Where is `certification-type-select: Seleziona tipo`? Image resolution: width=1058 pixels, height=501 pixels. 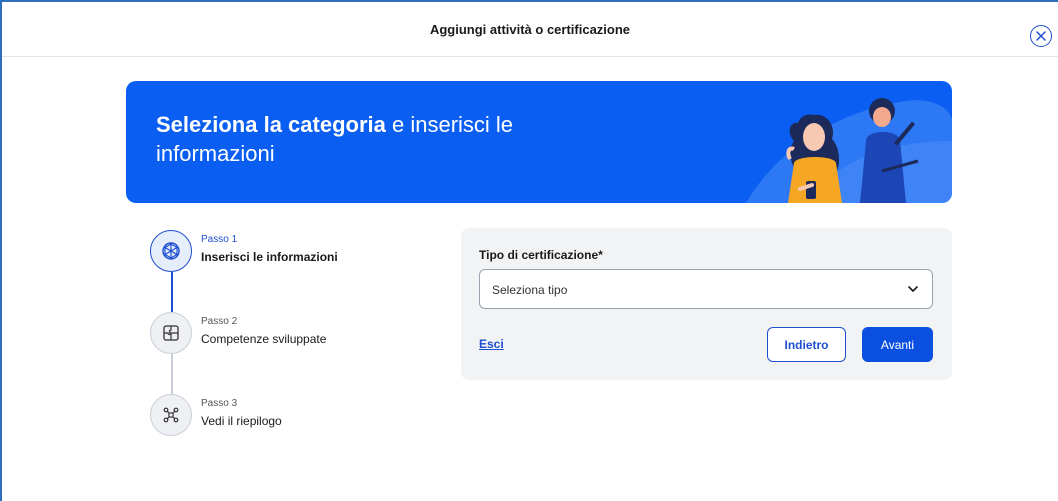 certification-type-select: Seleziona tipo is located at coordinates (706, 289).